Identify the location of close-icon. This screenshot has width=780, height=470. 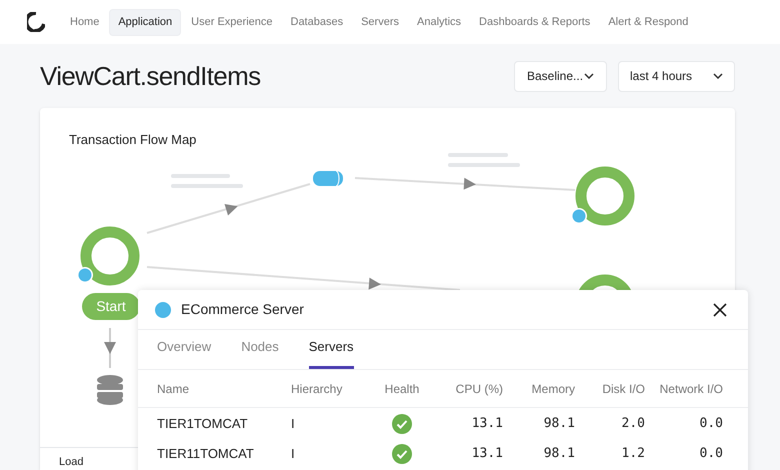
(720, 309).